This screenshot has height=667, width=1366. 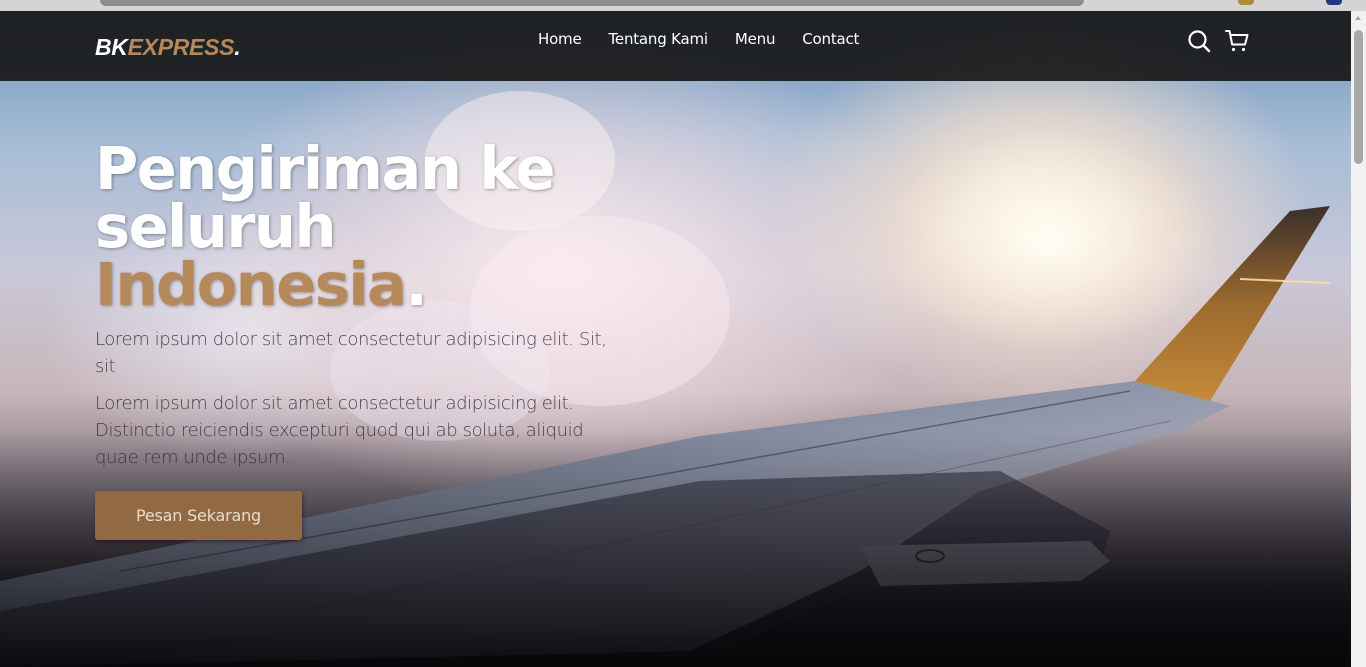 What do you see at coordinates (592, 3) in the screenshot?
I see `address-bar-edge` at bounding box center [592, 3].